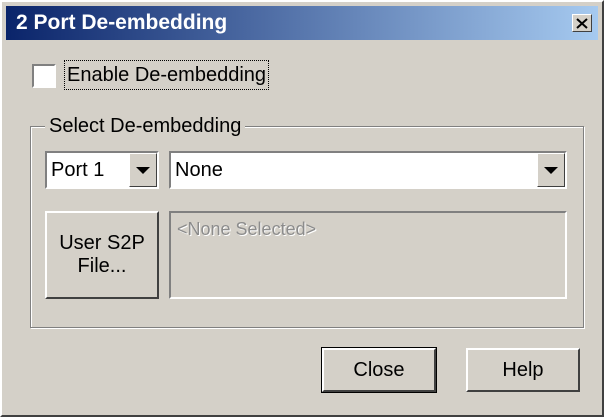 This screenshot has height=417, width=604. I want to click on port-select: Port 1, so click(102, 170).